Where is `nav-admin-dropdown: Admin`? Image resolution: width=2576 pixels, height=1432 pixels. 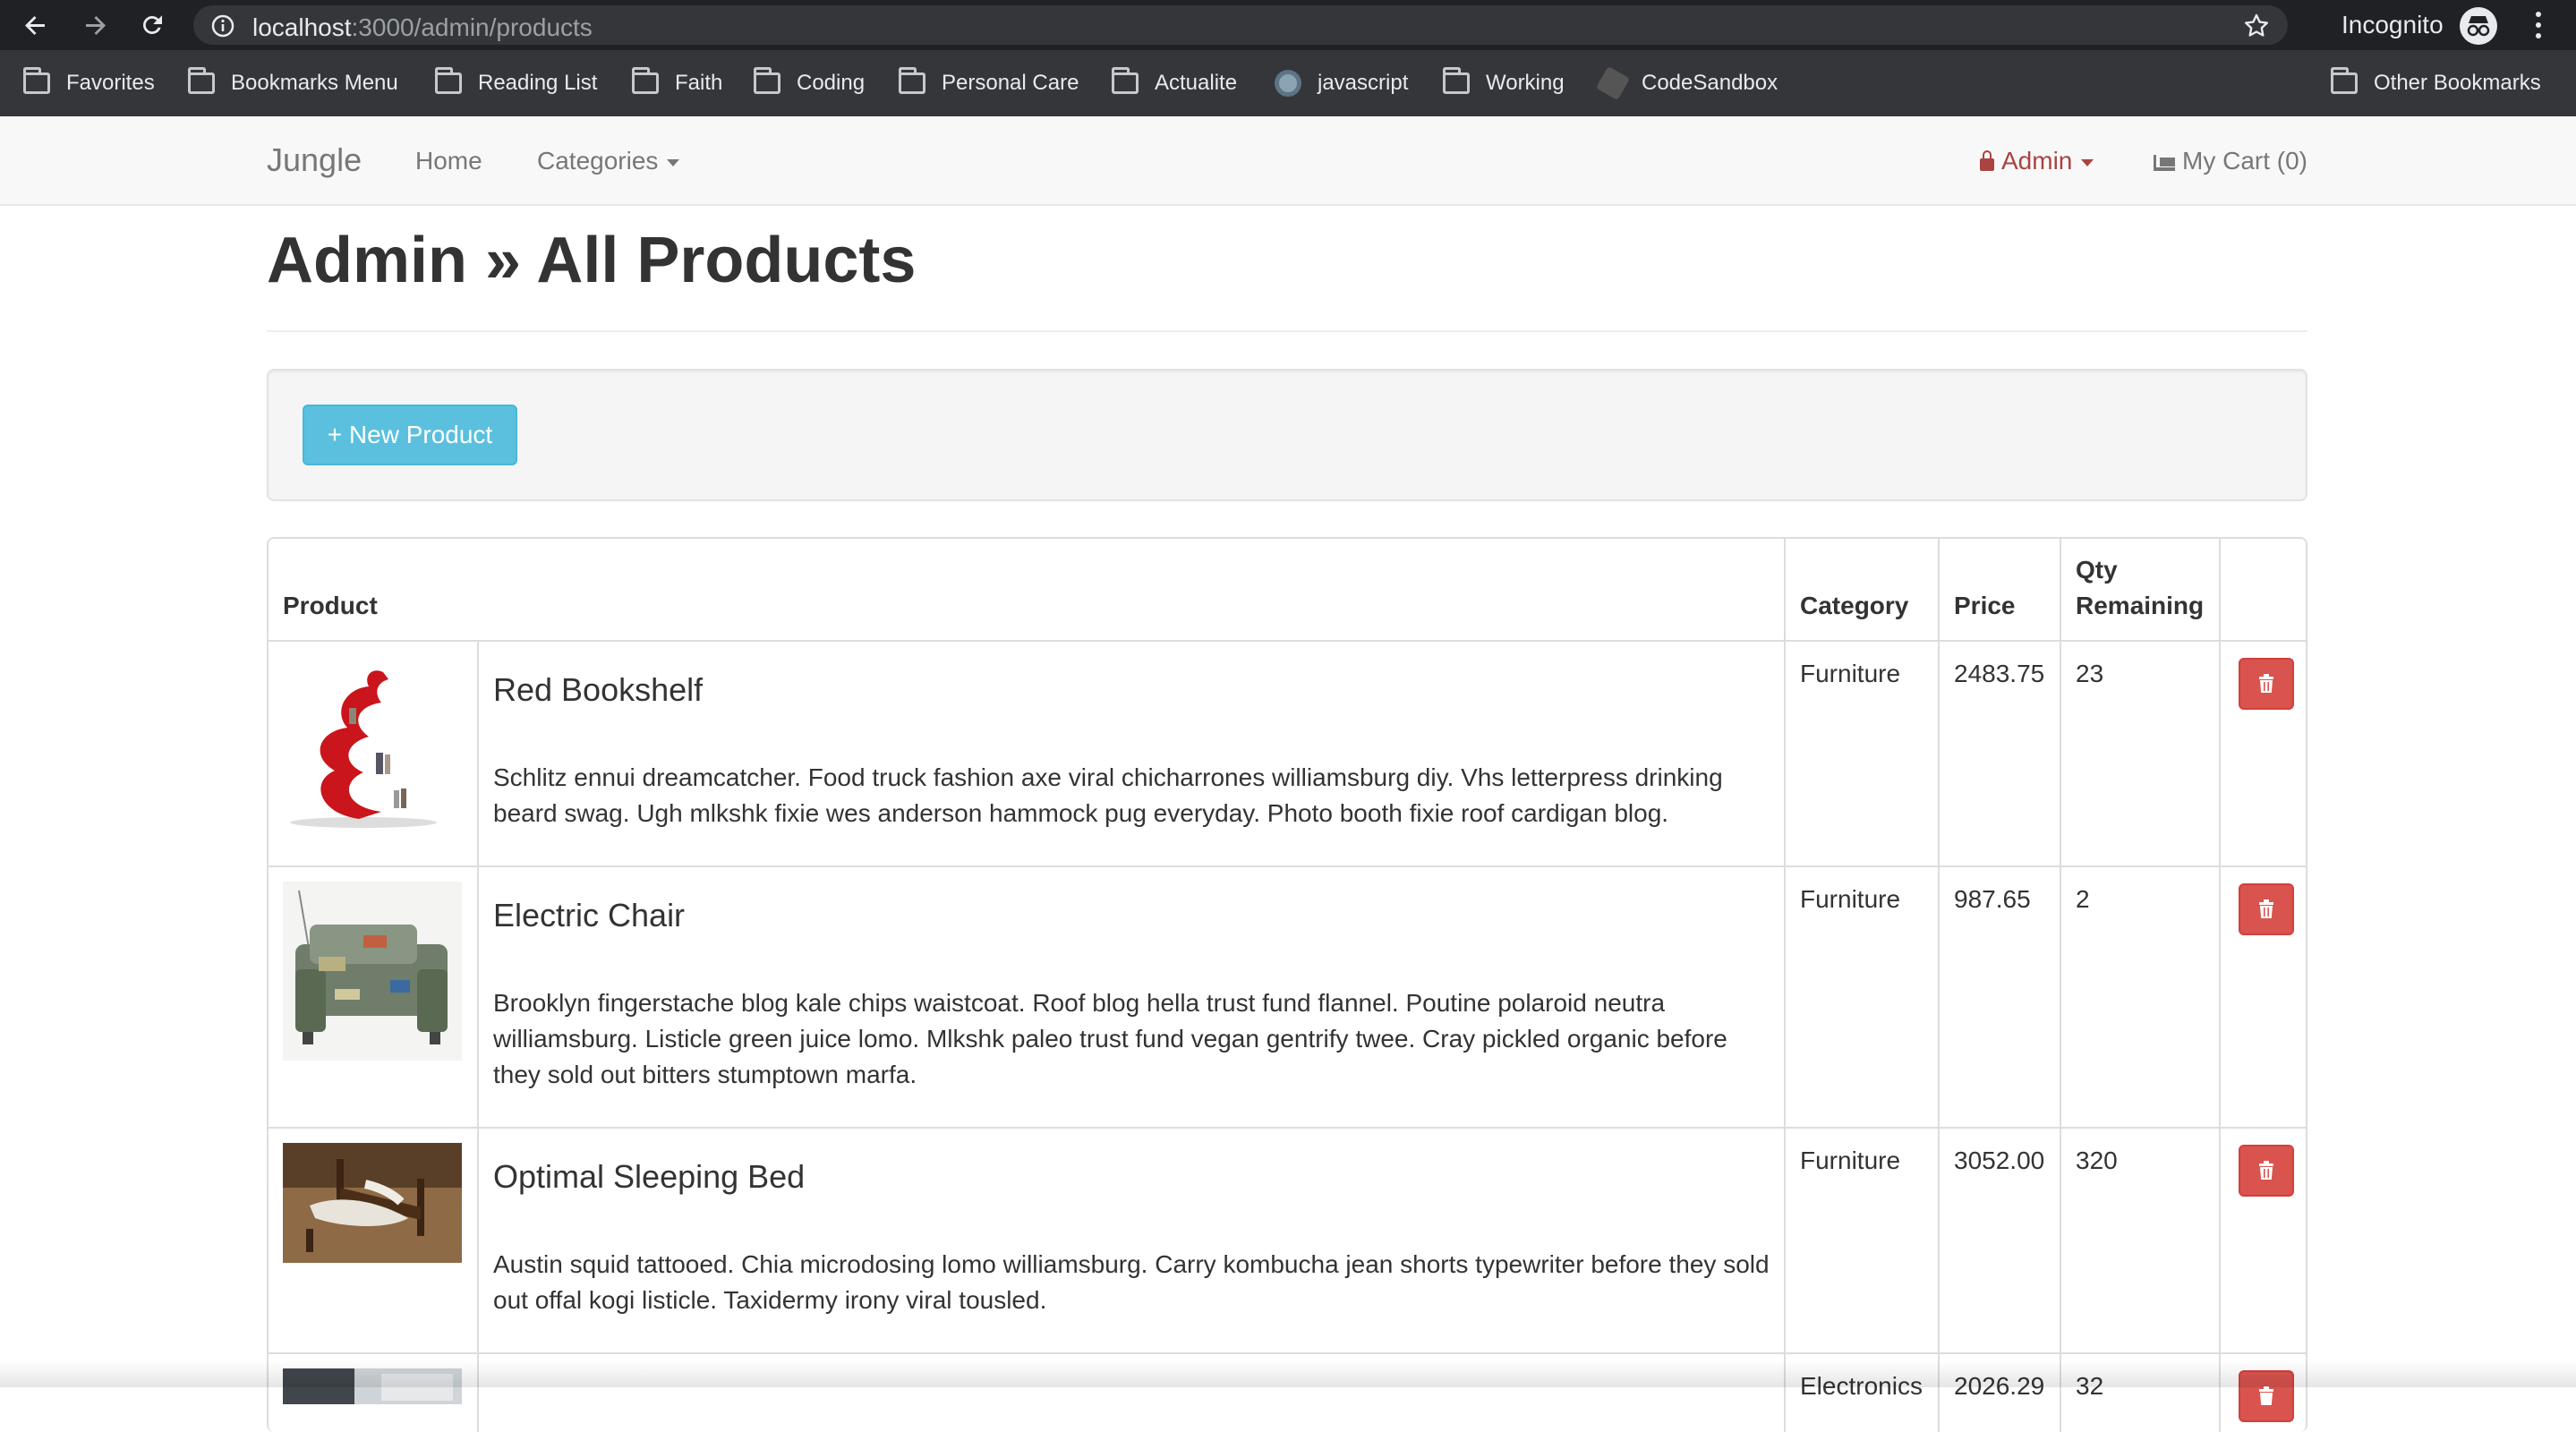 nav-admin-dropdown: Admin is located at coordinates (2037, 161).